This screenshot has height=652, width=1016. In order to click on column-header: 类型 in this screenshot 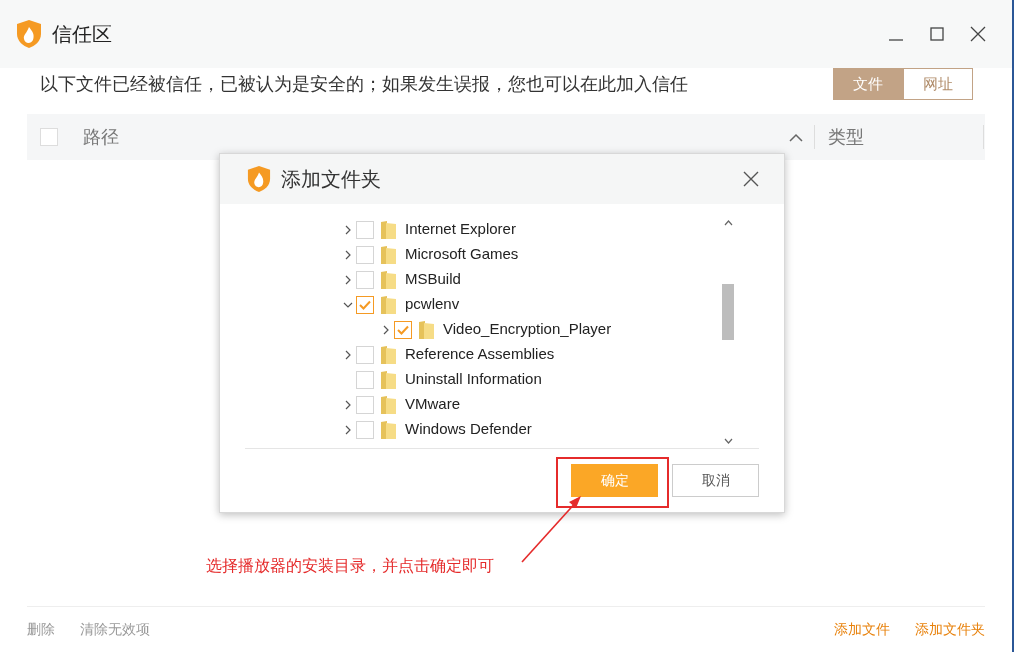, I will do `click(905, 137)`.